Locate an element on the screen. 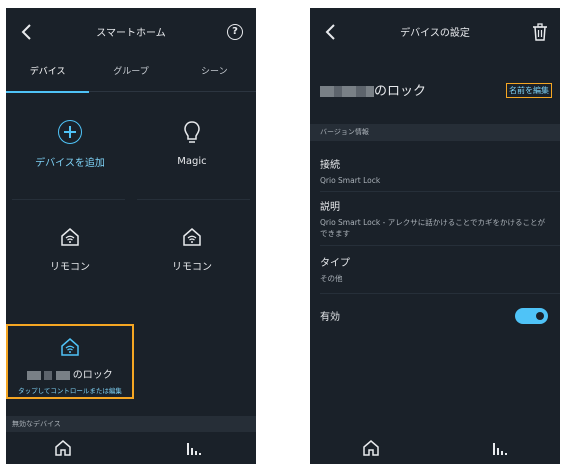 The height and width of the screenshot is (470, 566). lock-name: のロック is located at coordinates (70, 373).